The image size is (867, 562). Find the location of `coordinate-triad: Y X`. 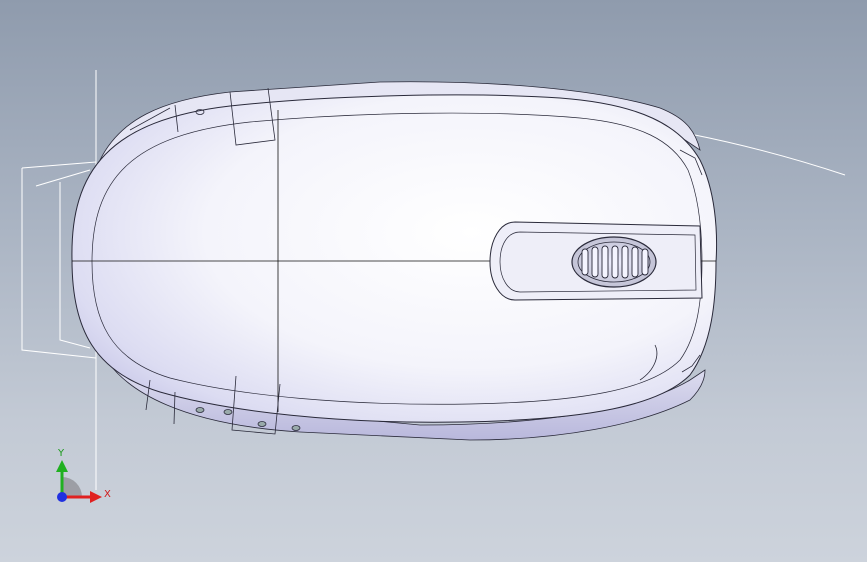

coordinate-triad: Y X is located at coordinates (83, 475).